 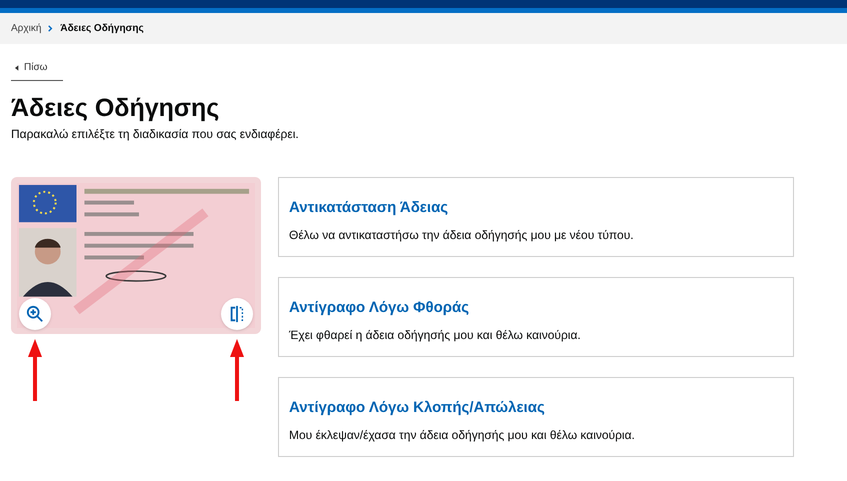 What do you see at coordinates (369, 208) in the screenshot?
I see `option-title: Αντικατάσταση Άδειας` at bounding box center [369, 208].